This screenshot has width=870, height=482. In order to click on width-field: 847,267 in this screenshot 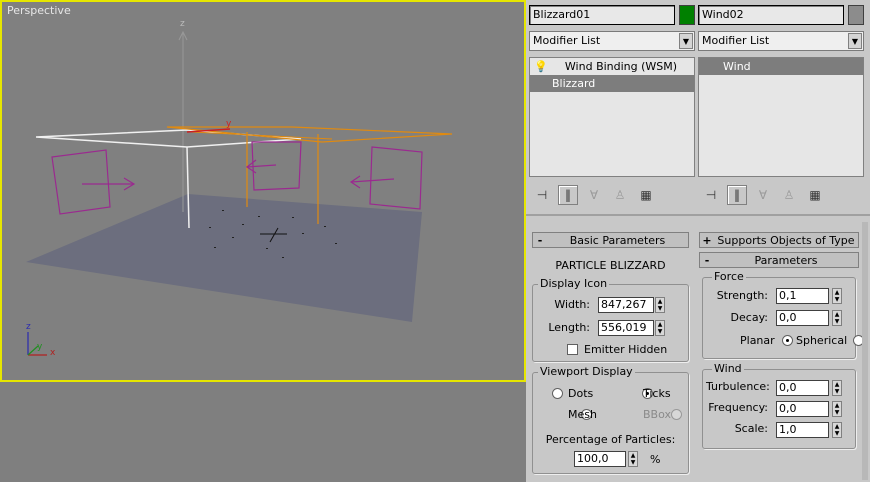, I will do `click(626, 305)`.